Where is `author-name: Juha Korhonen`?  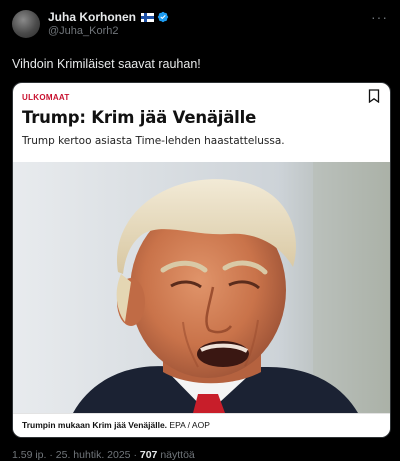 author-name: Juha Korhonen is located at coordinates (92, 17).